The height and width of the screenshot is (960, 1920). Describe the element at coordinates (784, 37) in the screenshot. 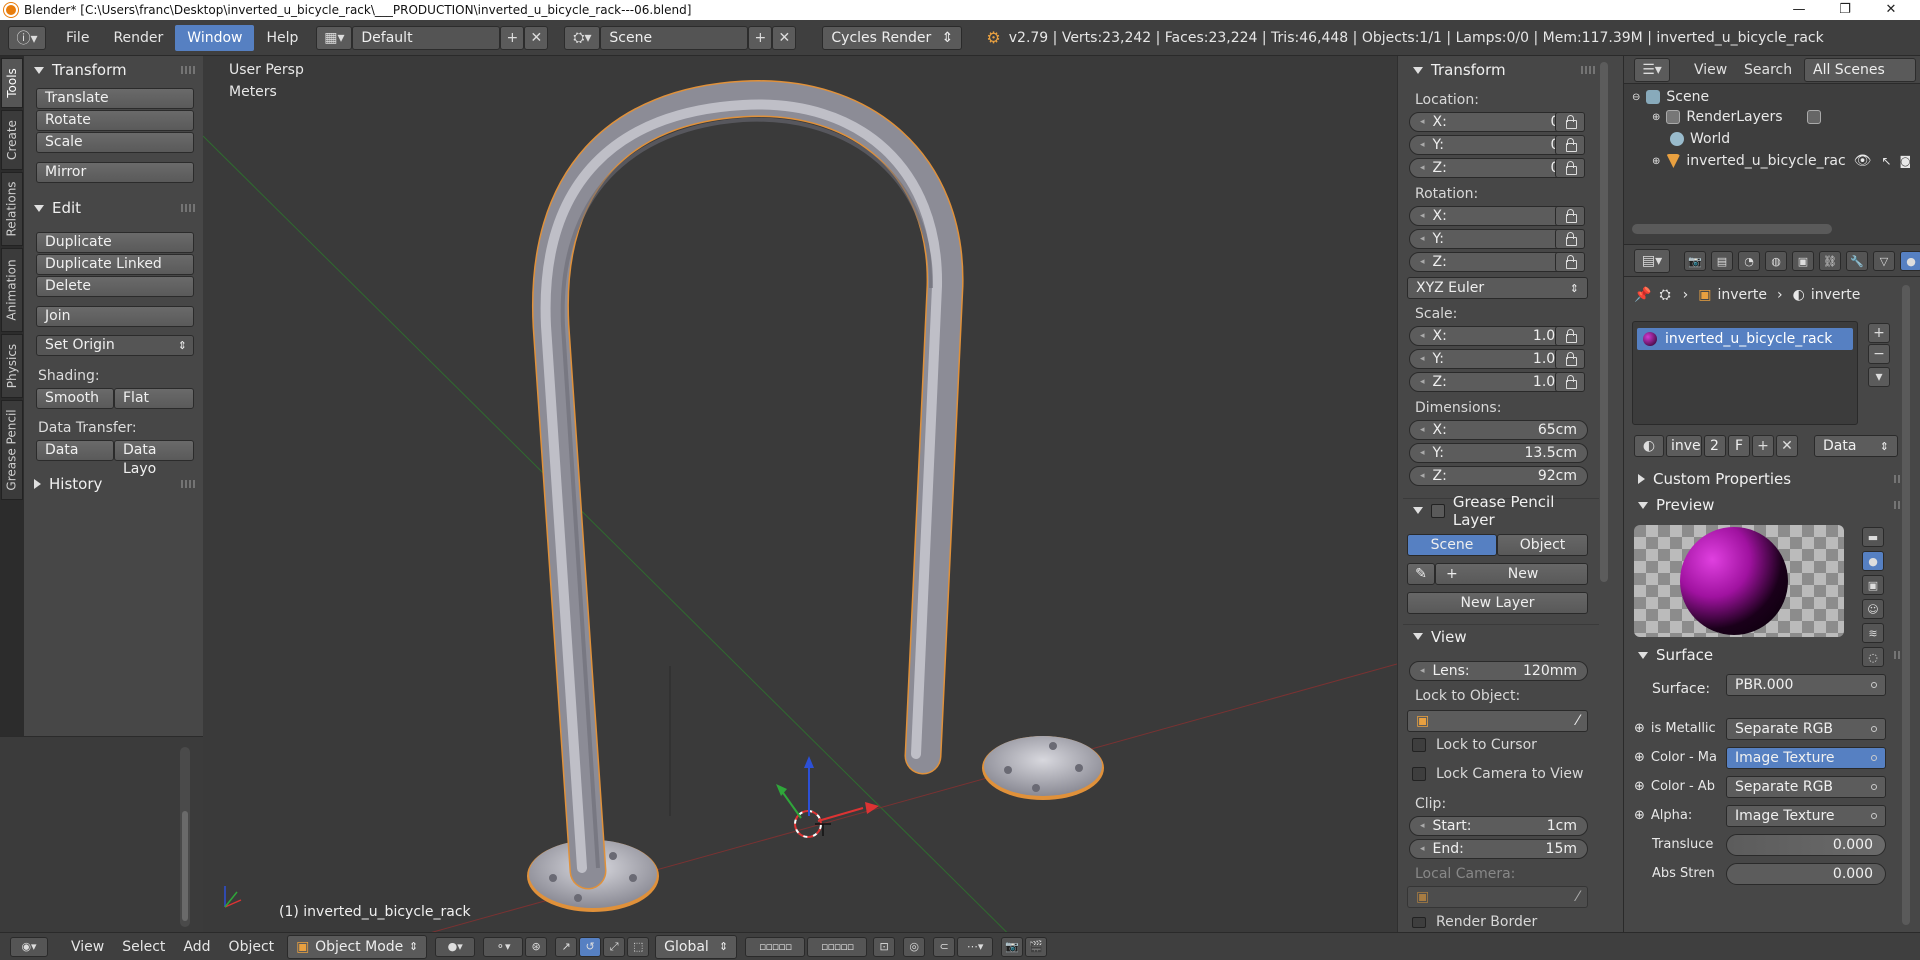

I see `remove-scene-button: ✕` at that location.